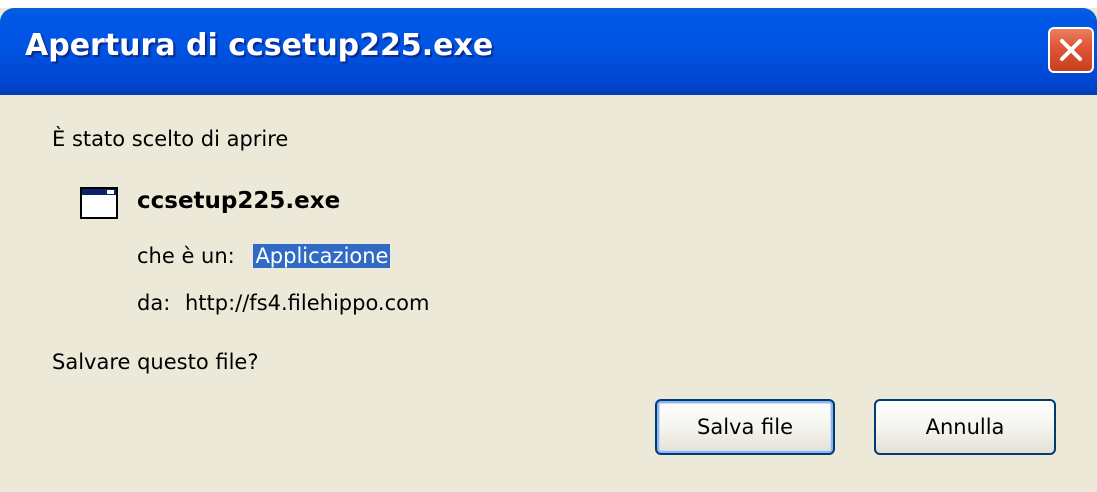  What do you see at coordinates (99, 203) in the screenshot?
I see `application-window-icon` at bounding box center [99, 203].